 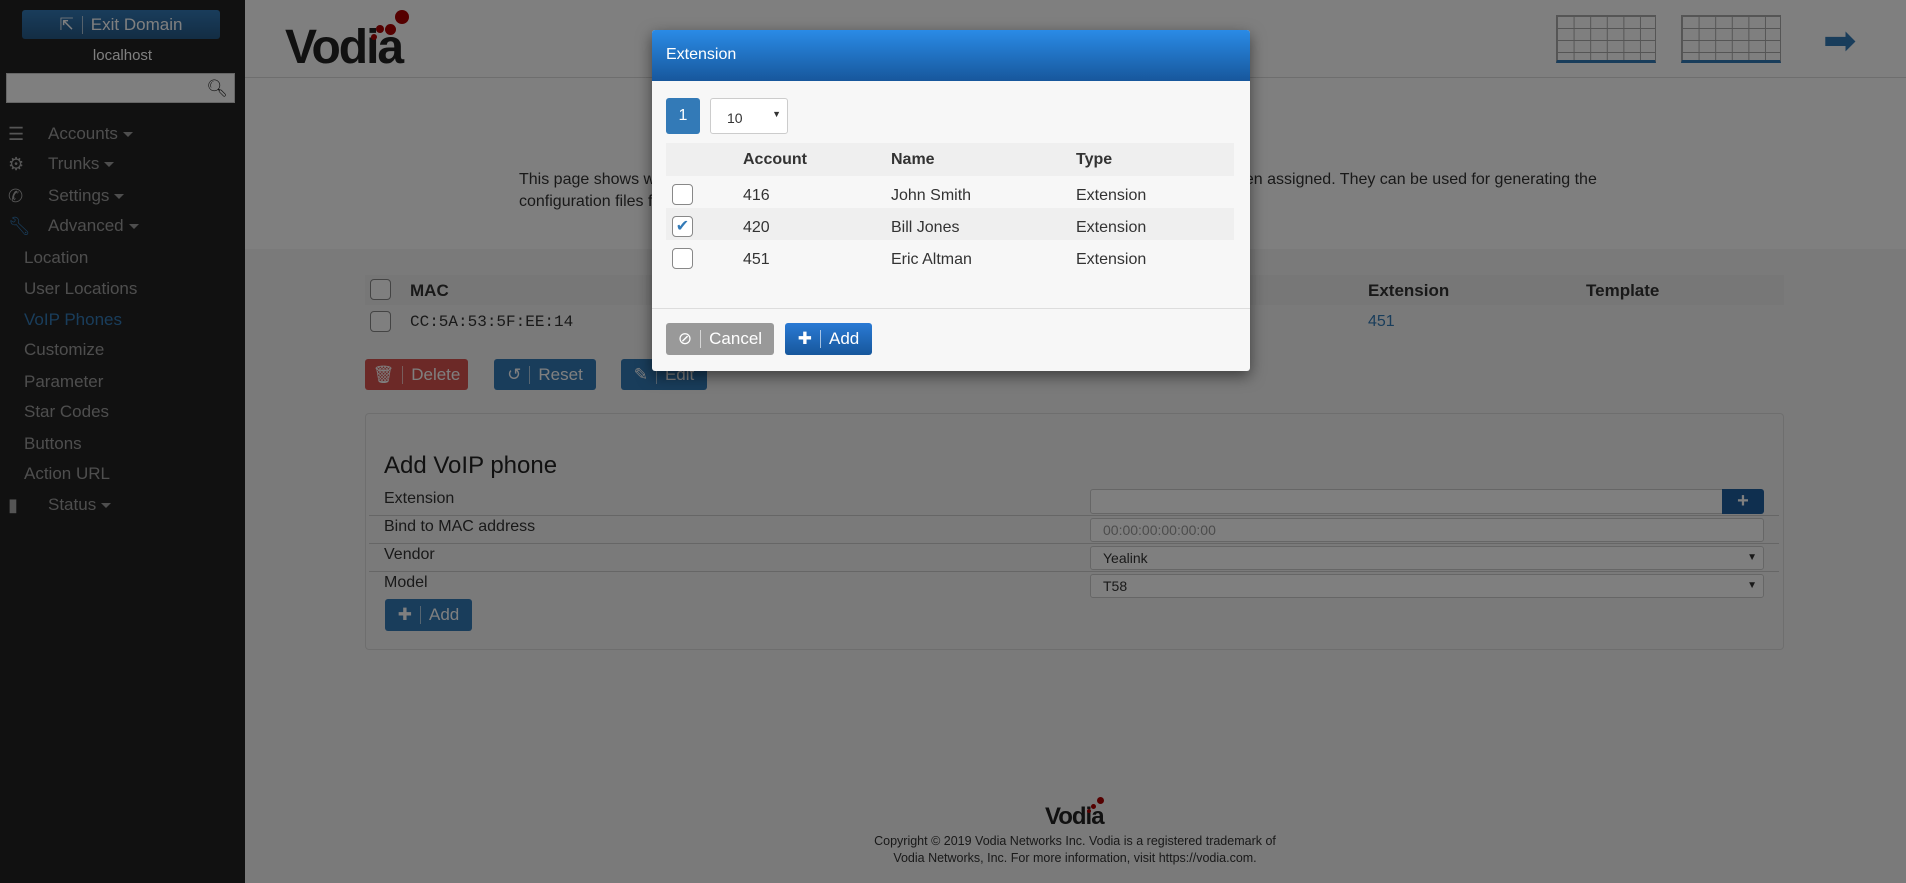 What do you see at coordinates (925, 227) in the screenshot?
I see `name-cell: Bill Jones` at bounding box center [925, 227].